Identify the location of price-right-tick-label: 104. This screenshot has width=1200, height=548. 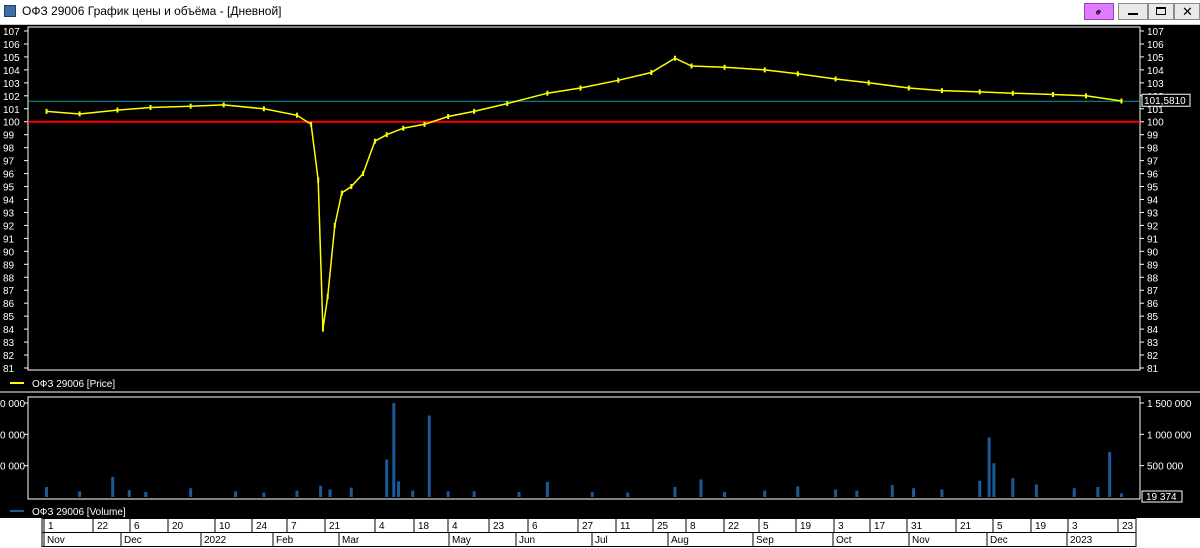
(1155, 71).